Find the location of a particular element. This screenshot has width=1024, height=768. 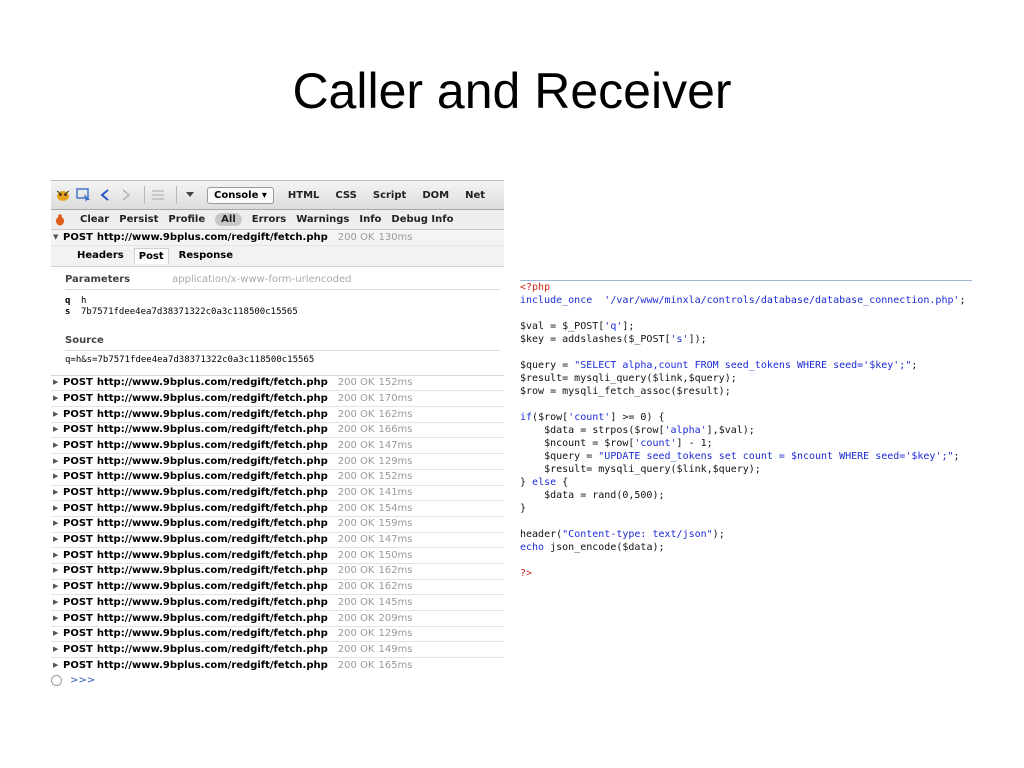

forward-icon is located at coordinates (126, 195).